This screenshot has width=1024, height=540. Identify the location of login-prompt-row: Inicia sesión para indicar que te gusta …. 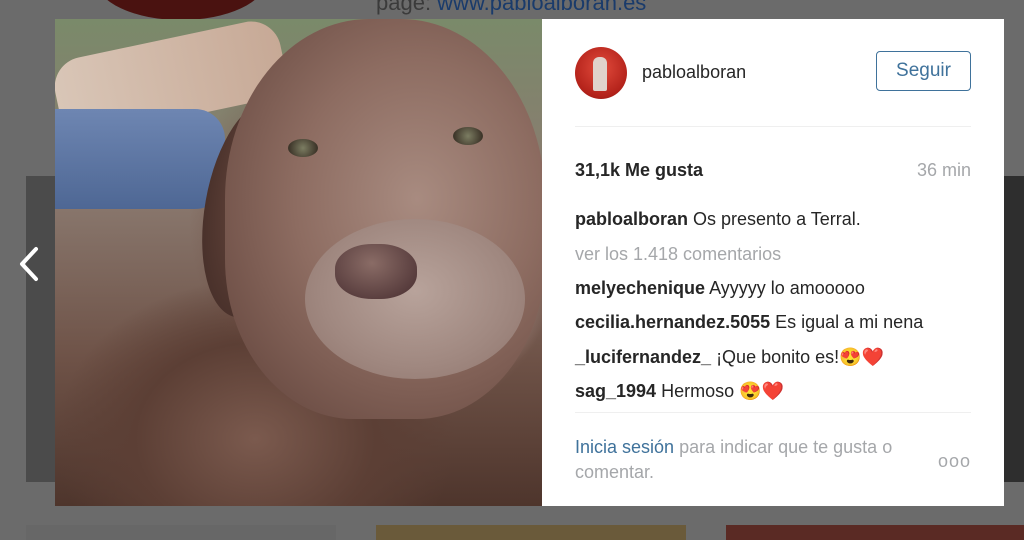
(773, 448).